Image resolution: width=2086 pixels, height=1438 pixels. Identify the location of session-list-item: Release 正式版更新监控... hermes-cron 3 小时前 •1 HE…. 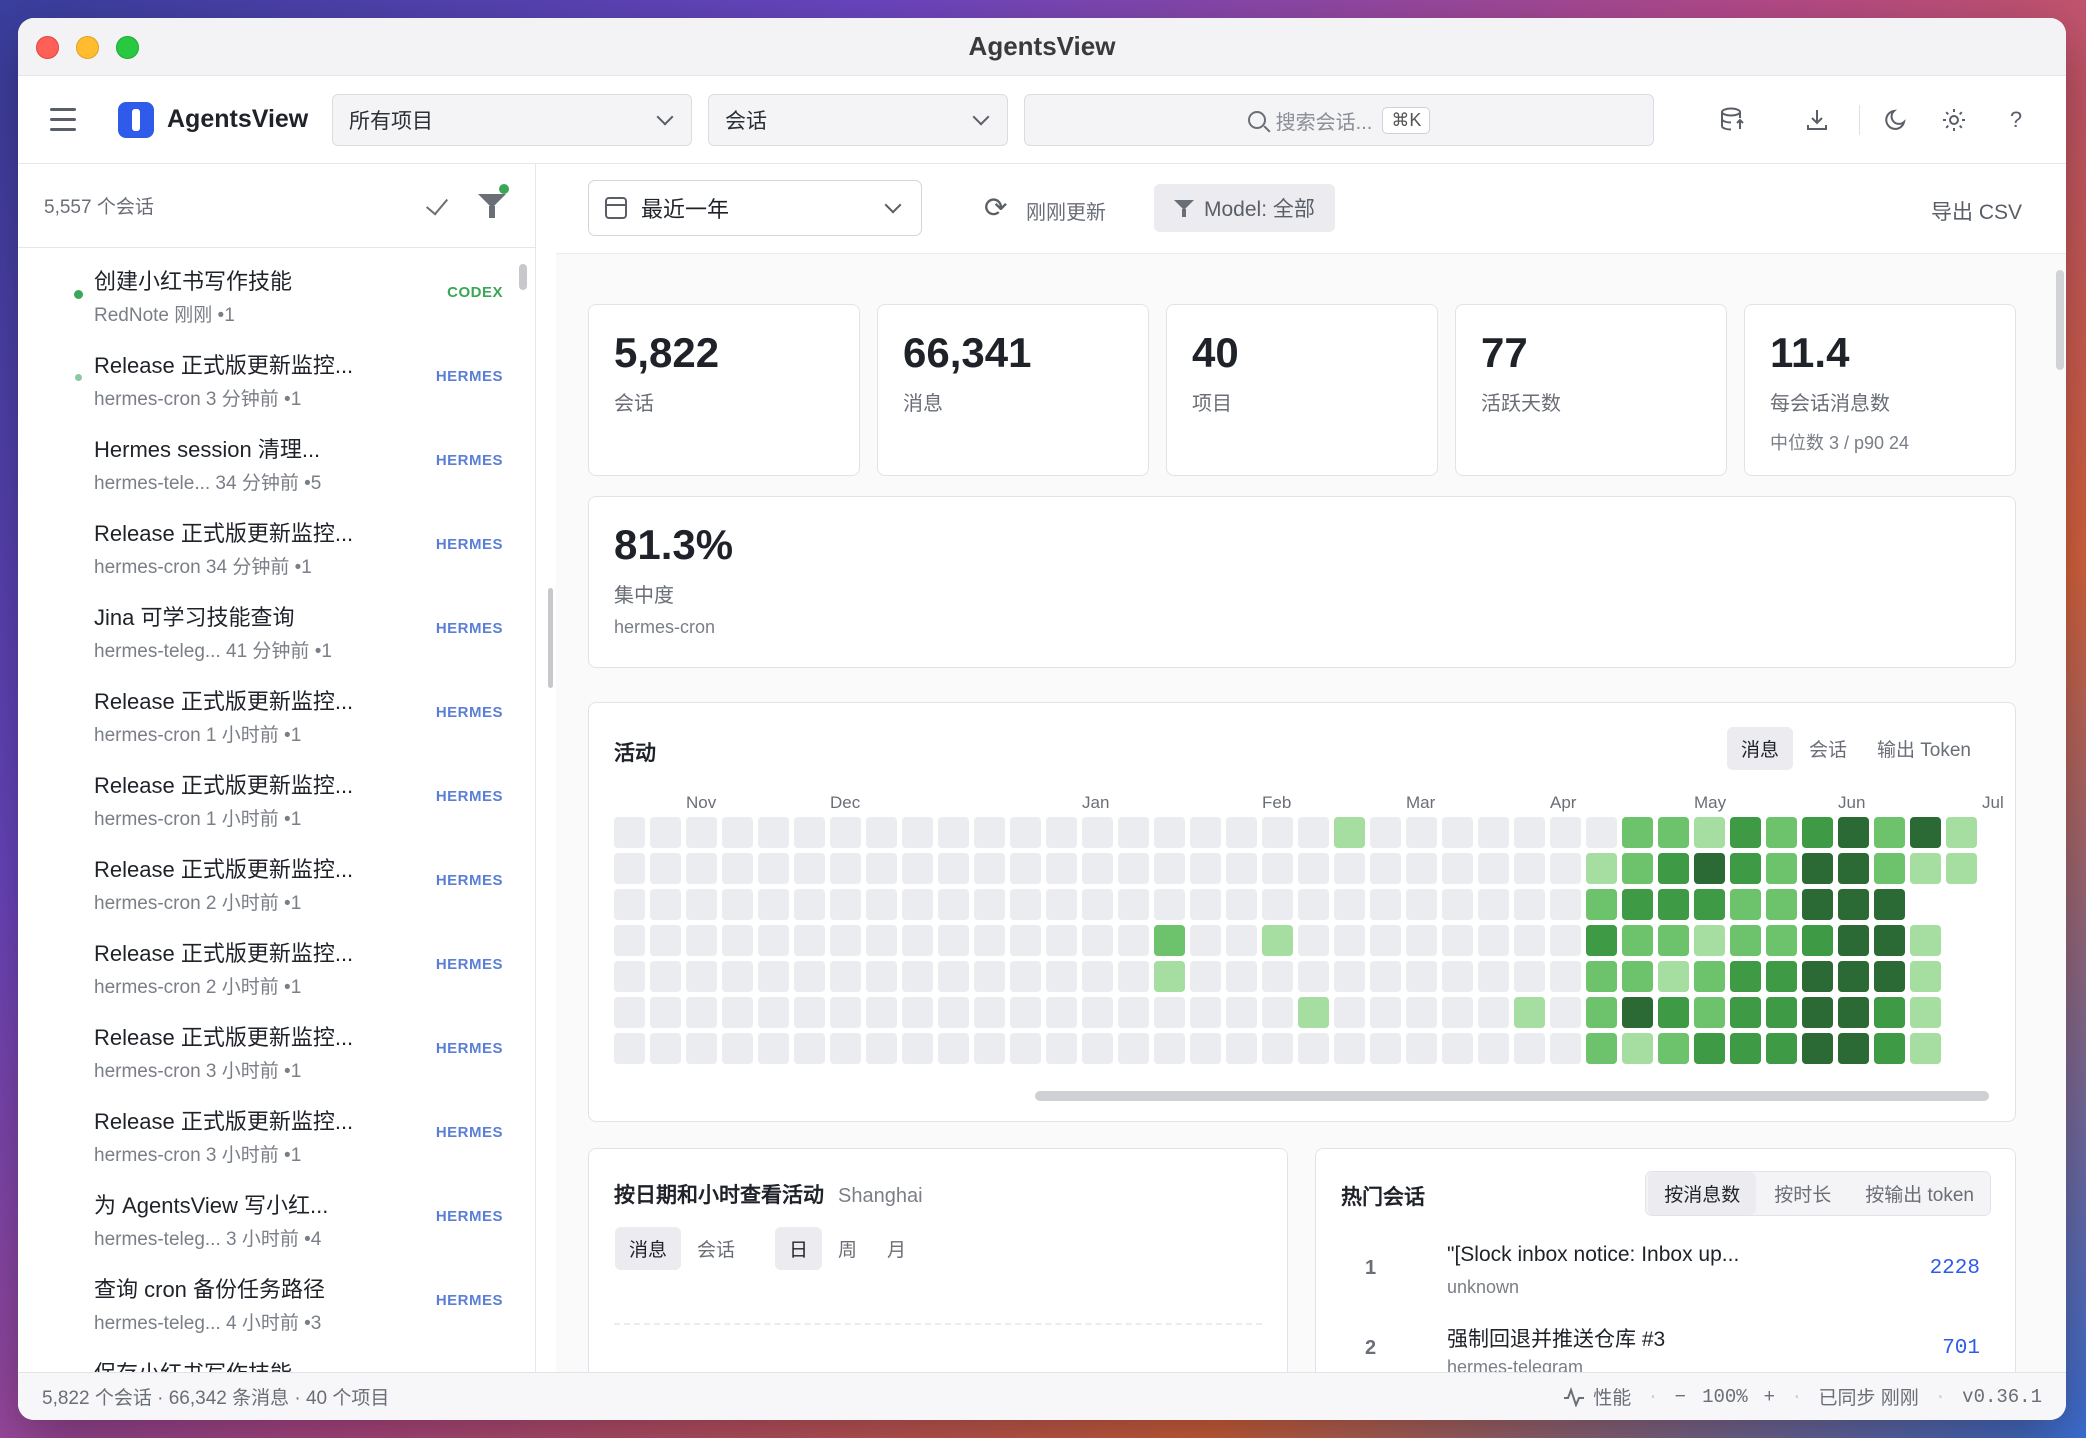
(276, 1134).